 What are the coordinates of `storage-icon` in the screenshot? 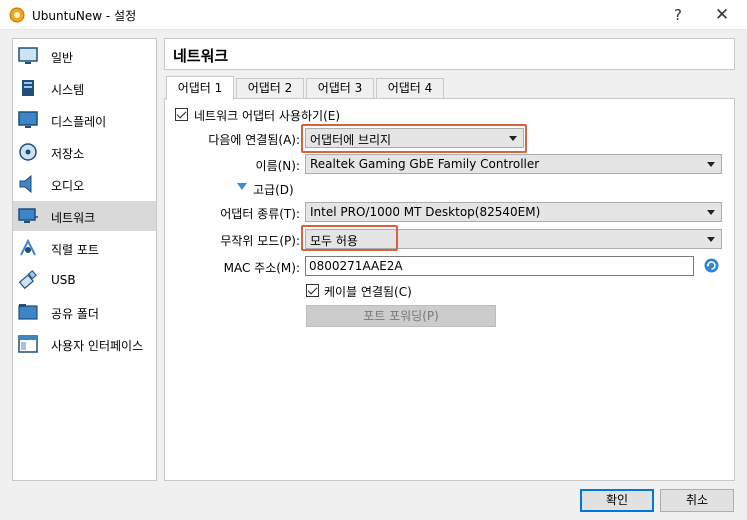 It's located at (28, 152).